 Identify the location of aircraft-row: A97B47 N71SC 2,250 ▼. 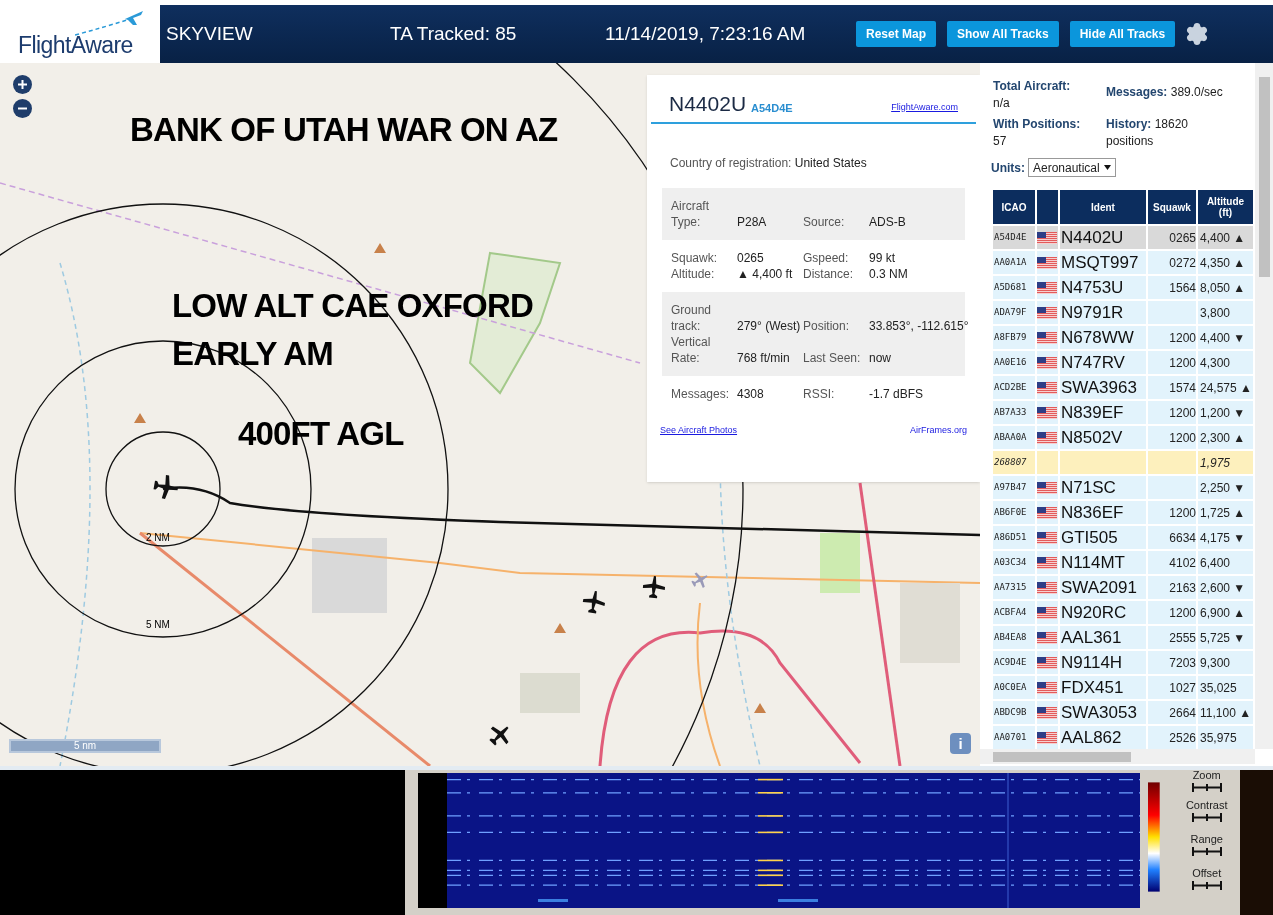
(1124, 487).